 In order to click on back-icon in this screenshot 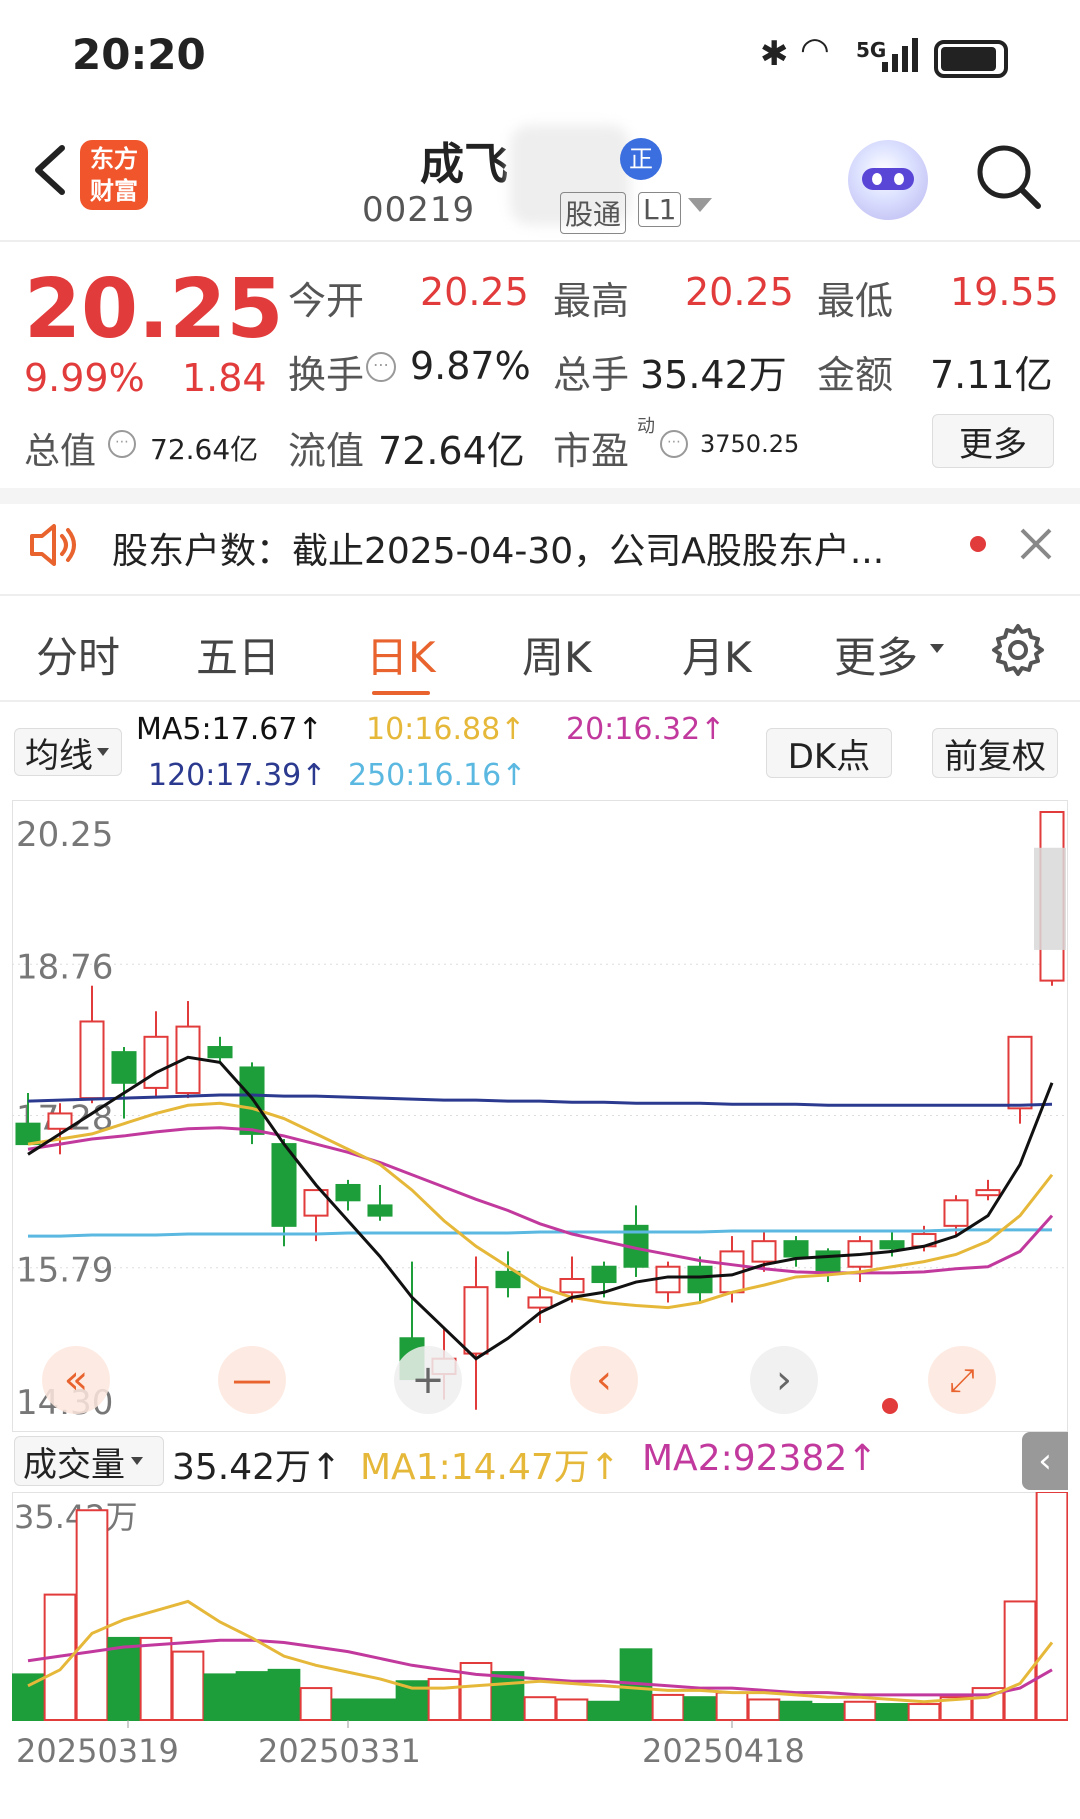, I will do `click(50, 170)`.